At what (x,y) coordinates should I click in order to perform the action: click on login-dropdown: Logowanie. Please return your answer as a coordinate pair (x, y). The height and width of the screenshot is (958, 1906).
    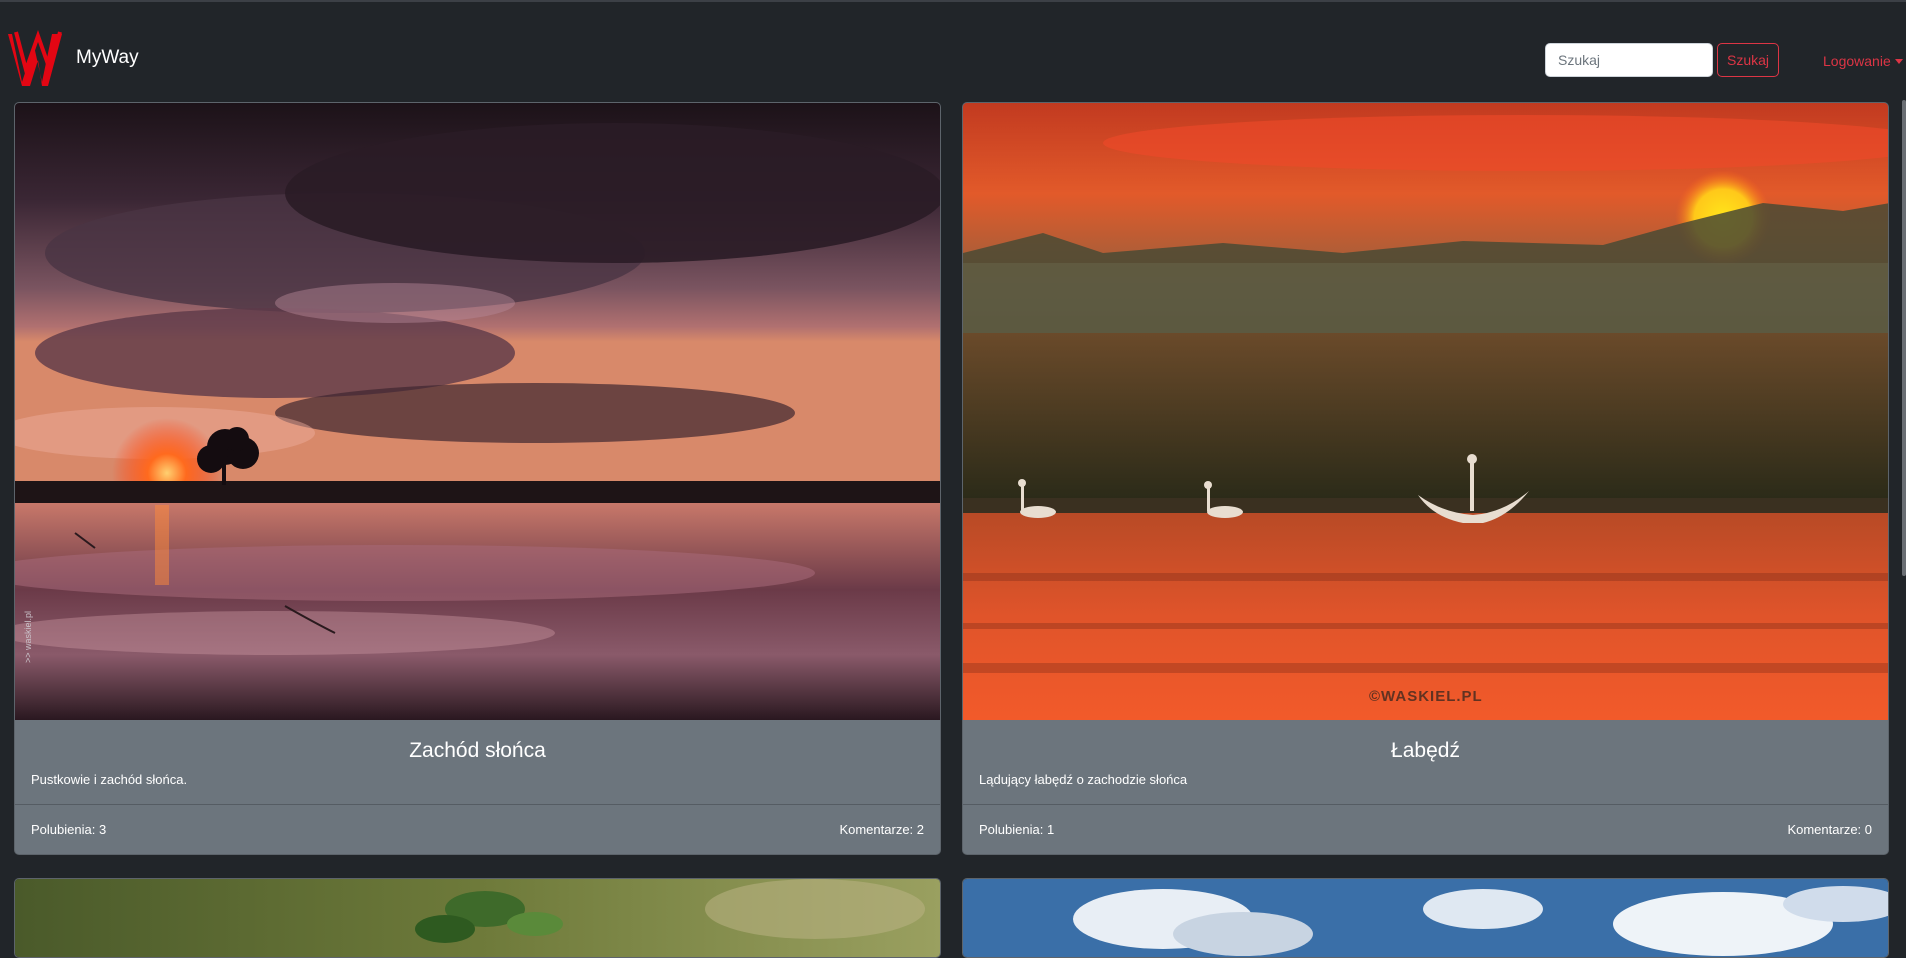
    Looking at the image, I should click on (1863, 61).